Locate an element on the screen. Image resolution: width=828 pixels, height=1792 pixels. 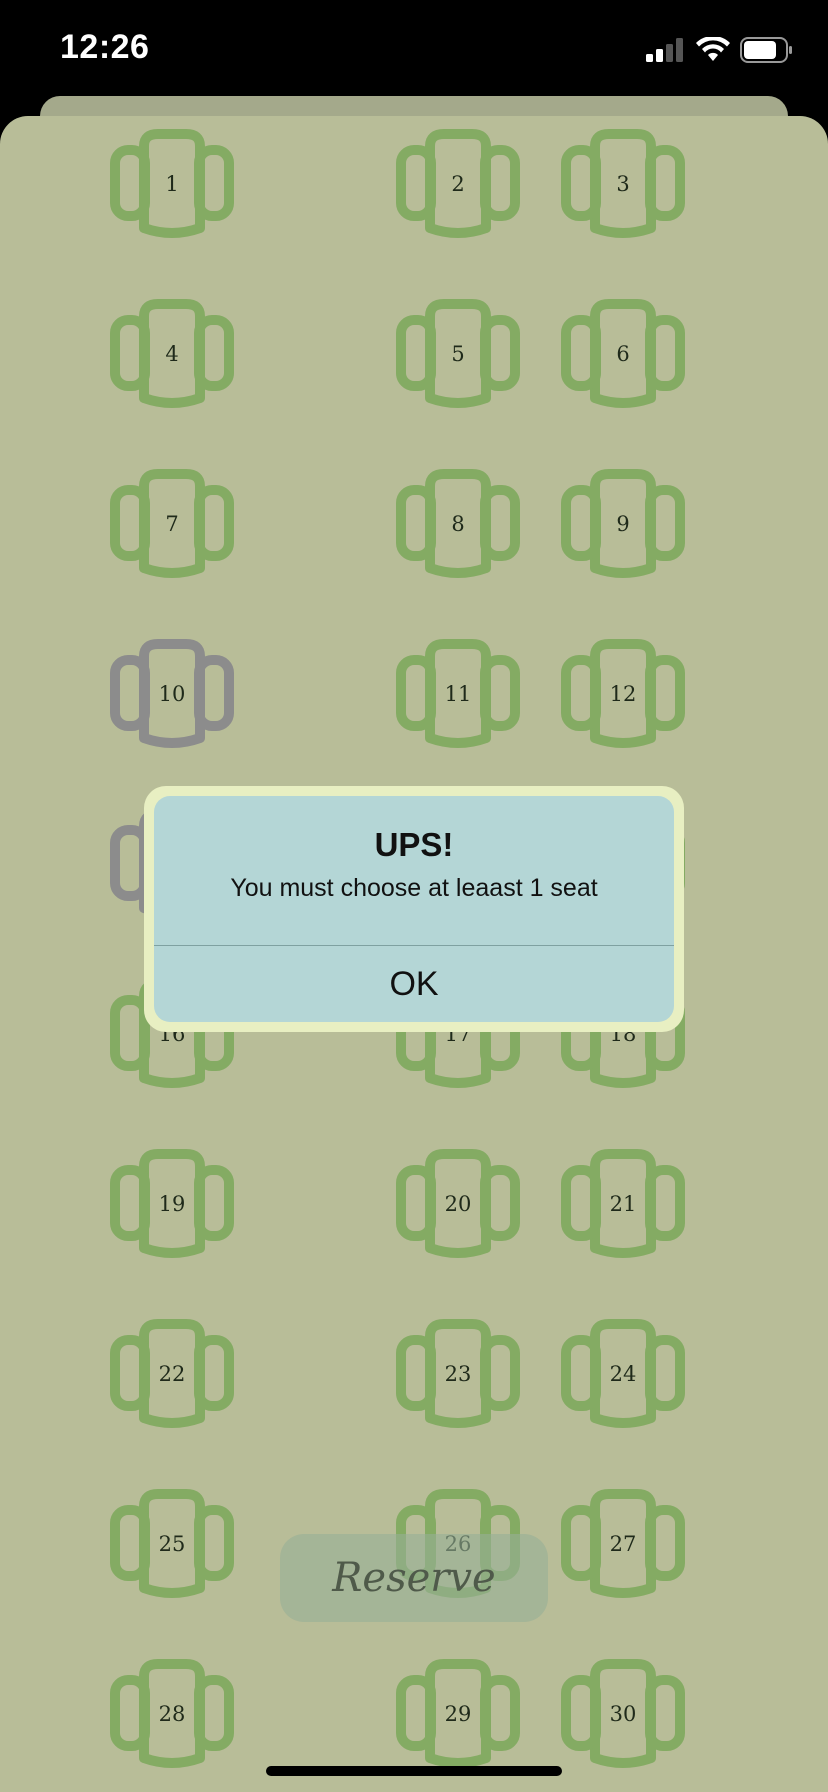
battery-icon is located at coordinates (766, 50).